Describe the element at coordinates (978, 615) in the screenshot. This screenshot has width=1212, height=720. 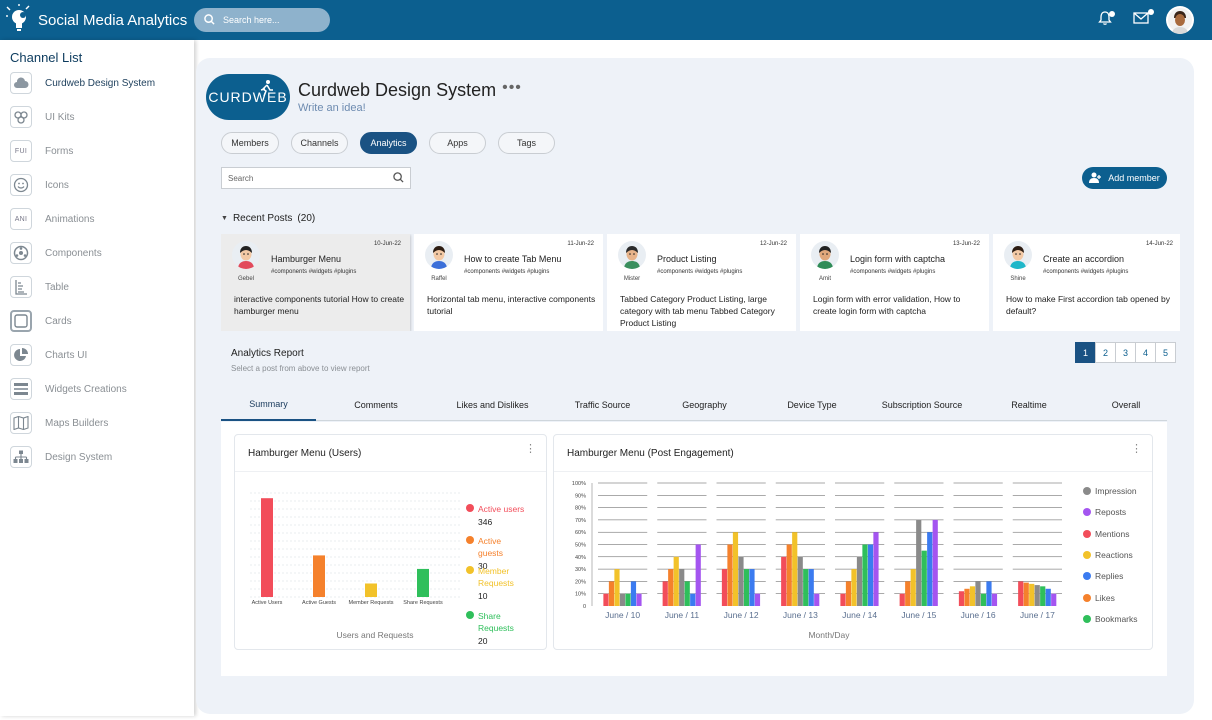
I see `x-tick-label: June / 16` at that location.